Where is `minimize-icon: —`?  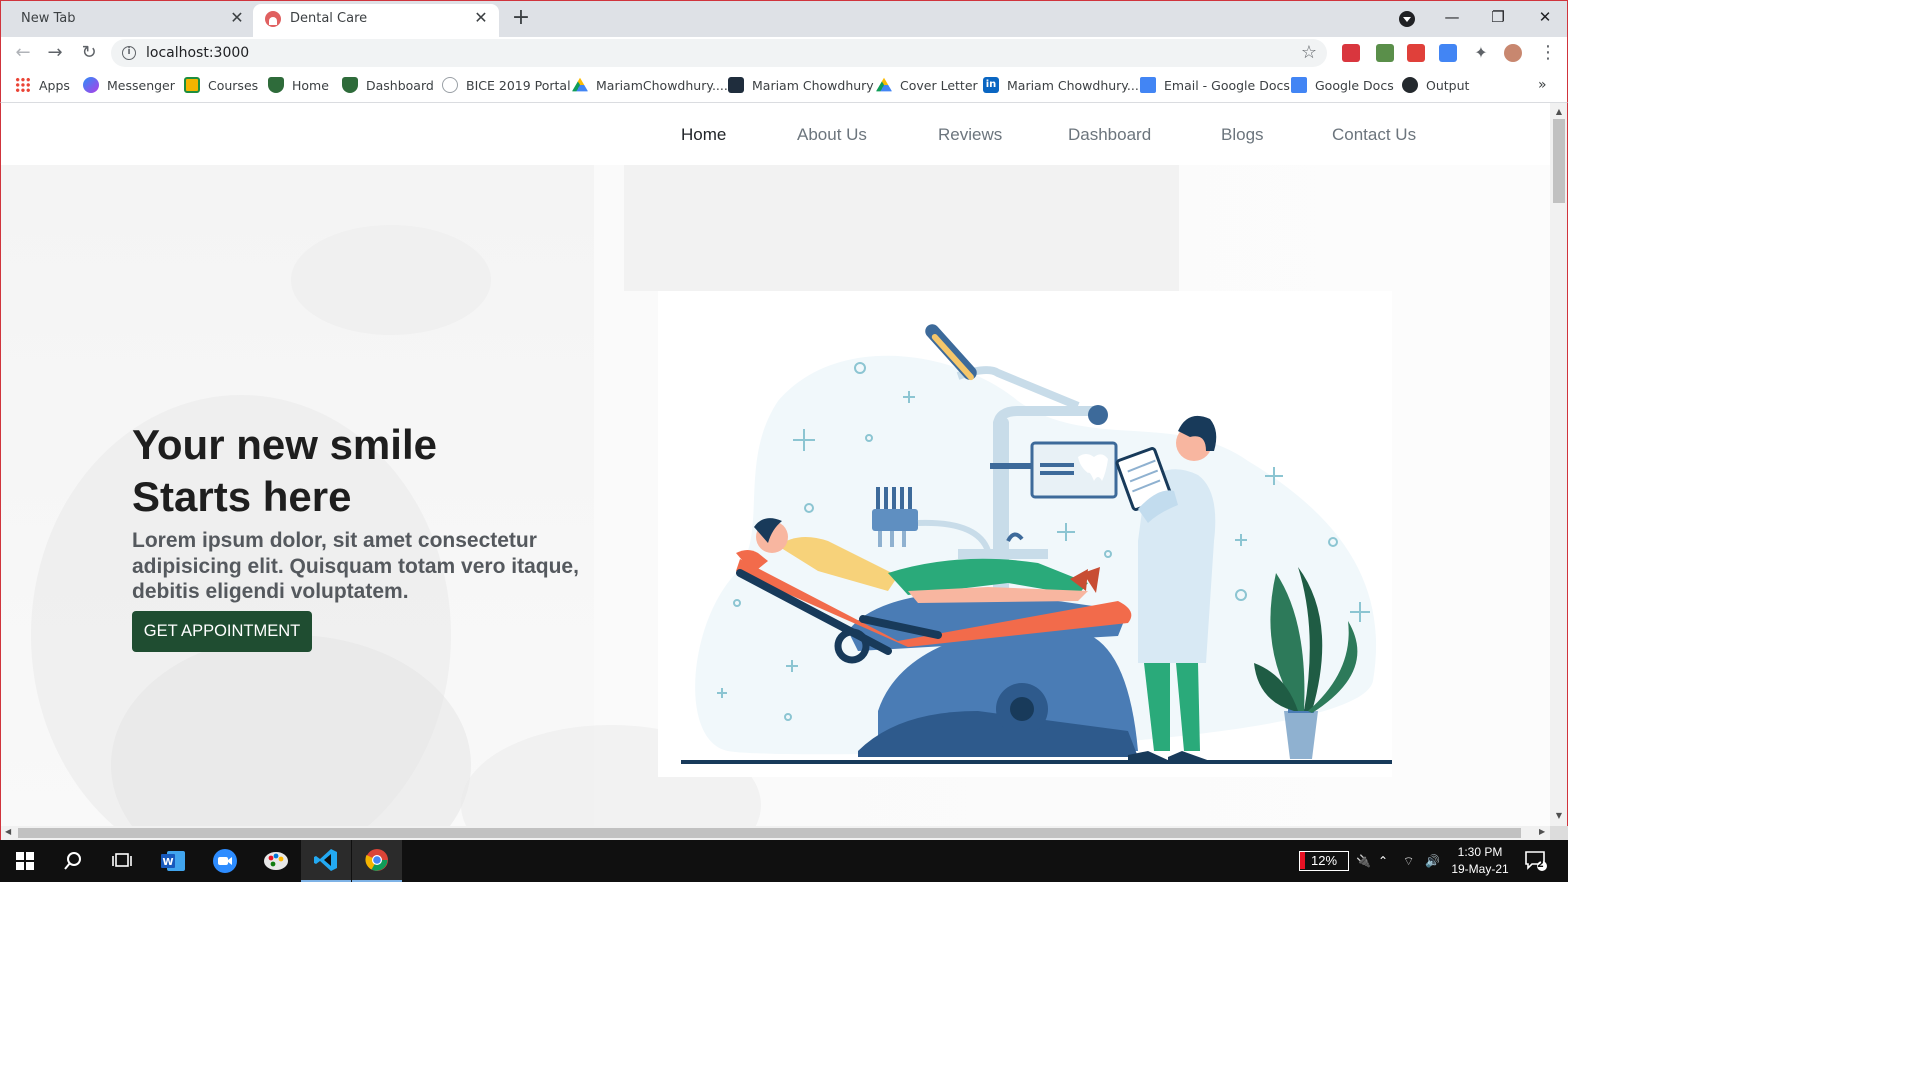 minimize-icon: — is located at coordinates (1452, 17).